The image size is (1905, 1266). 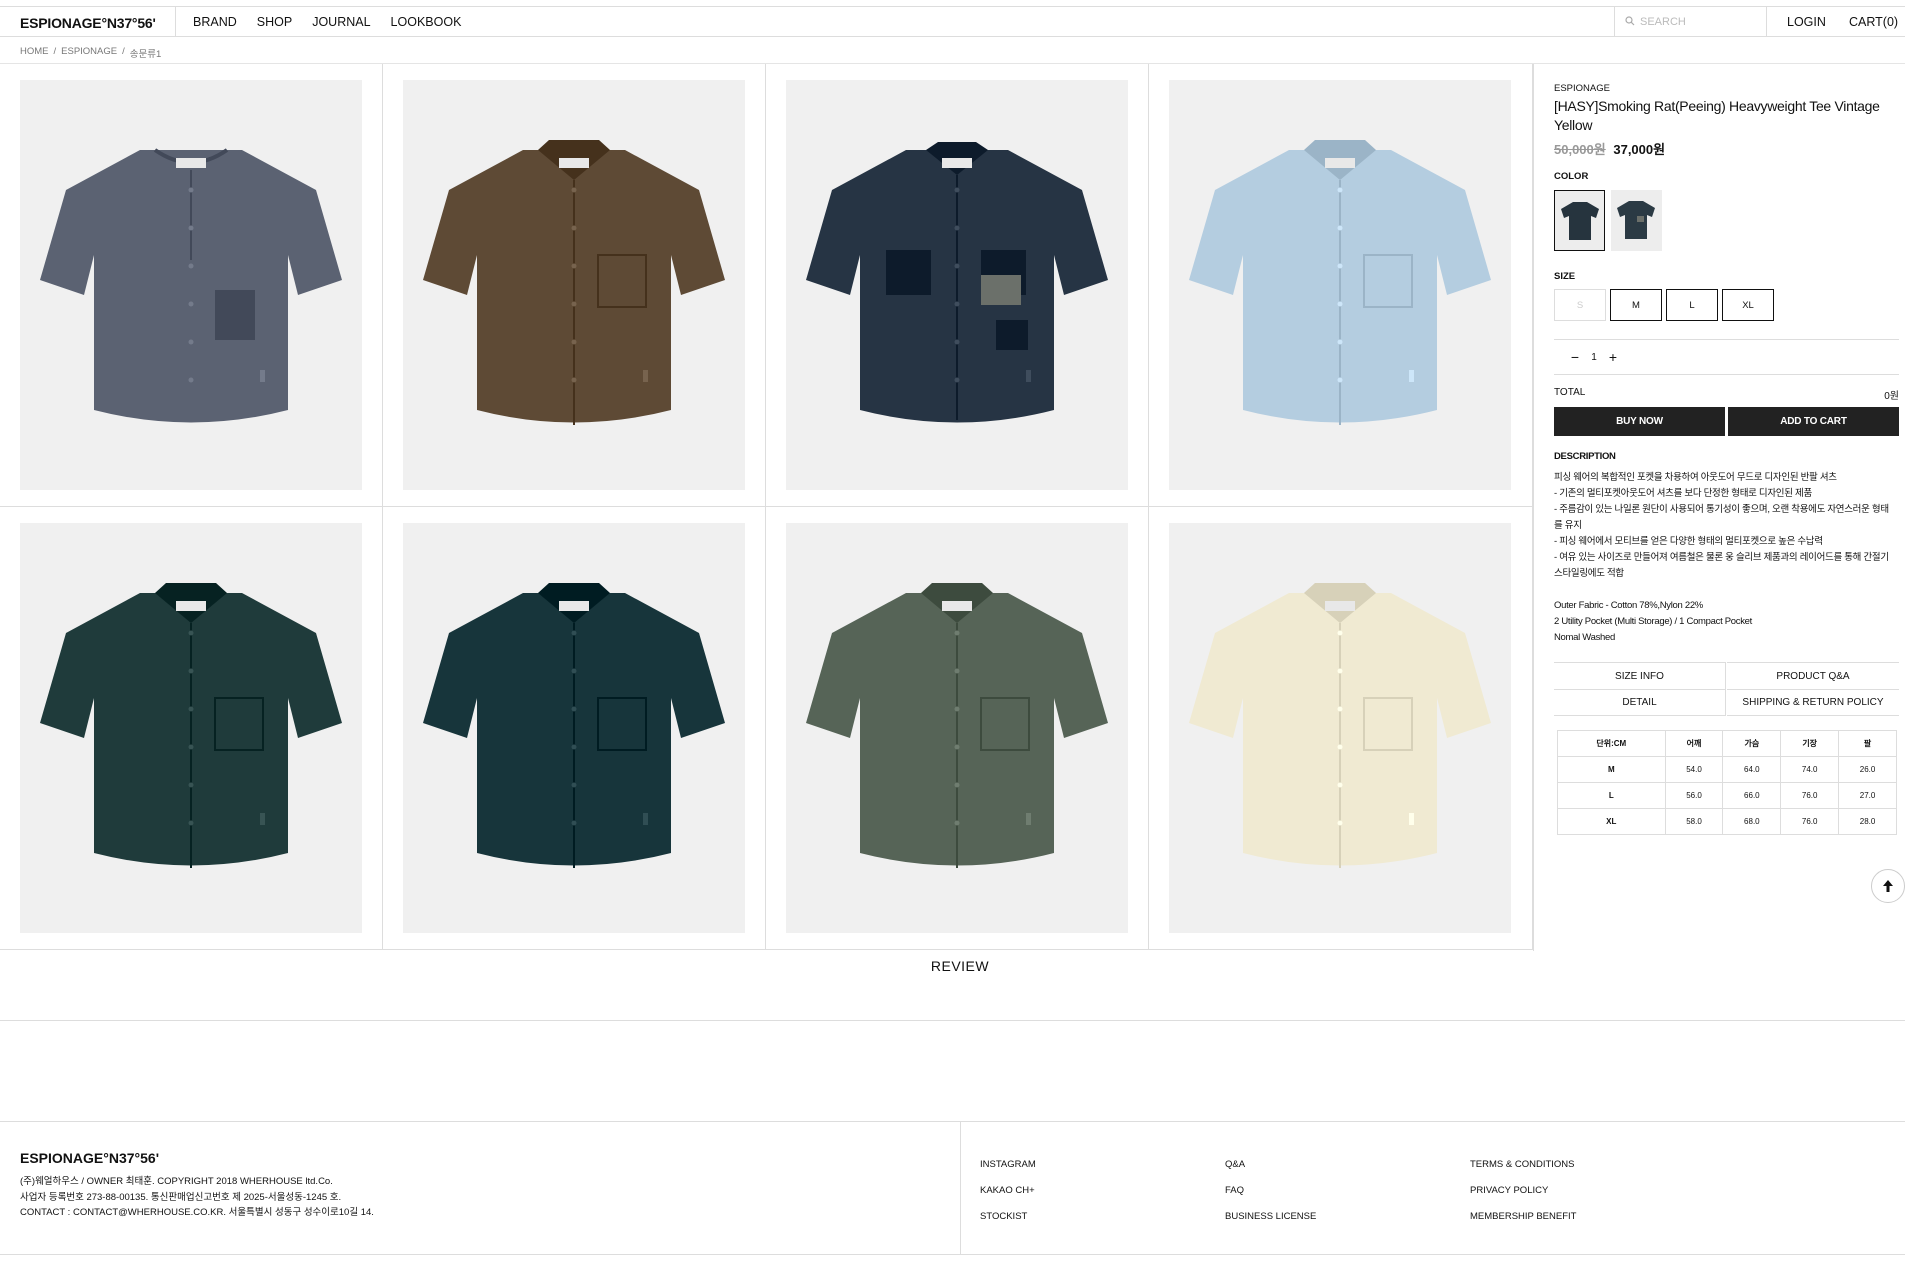 I want to click on quantity-value: 1, so click(x=1594, y=357).